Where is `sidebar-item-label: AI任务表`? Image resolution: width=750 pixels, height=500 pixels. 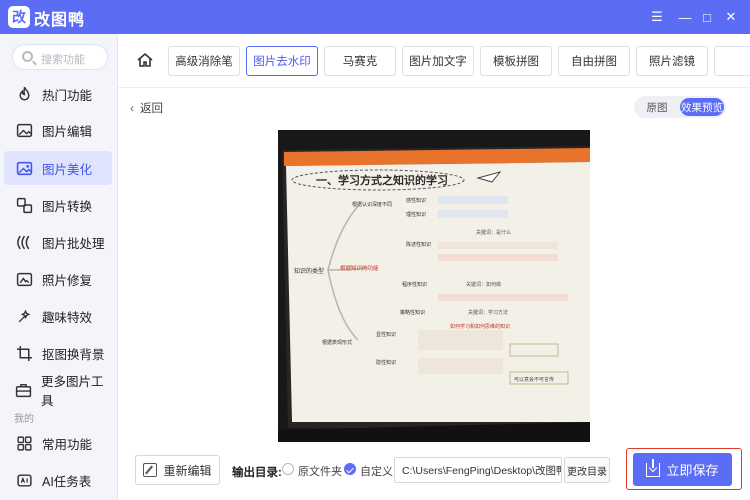
sidebar-item-label: AI任务表 is located at coordinates (67, 481).